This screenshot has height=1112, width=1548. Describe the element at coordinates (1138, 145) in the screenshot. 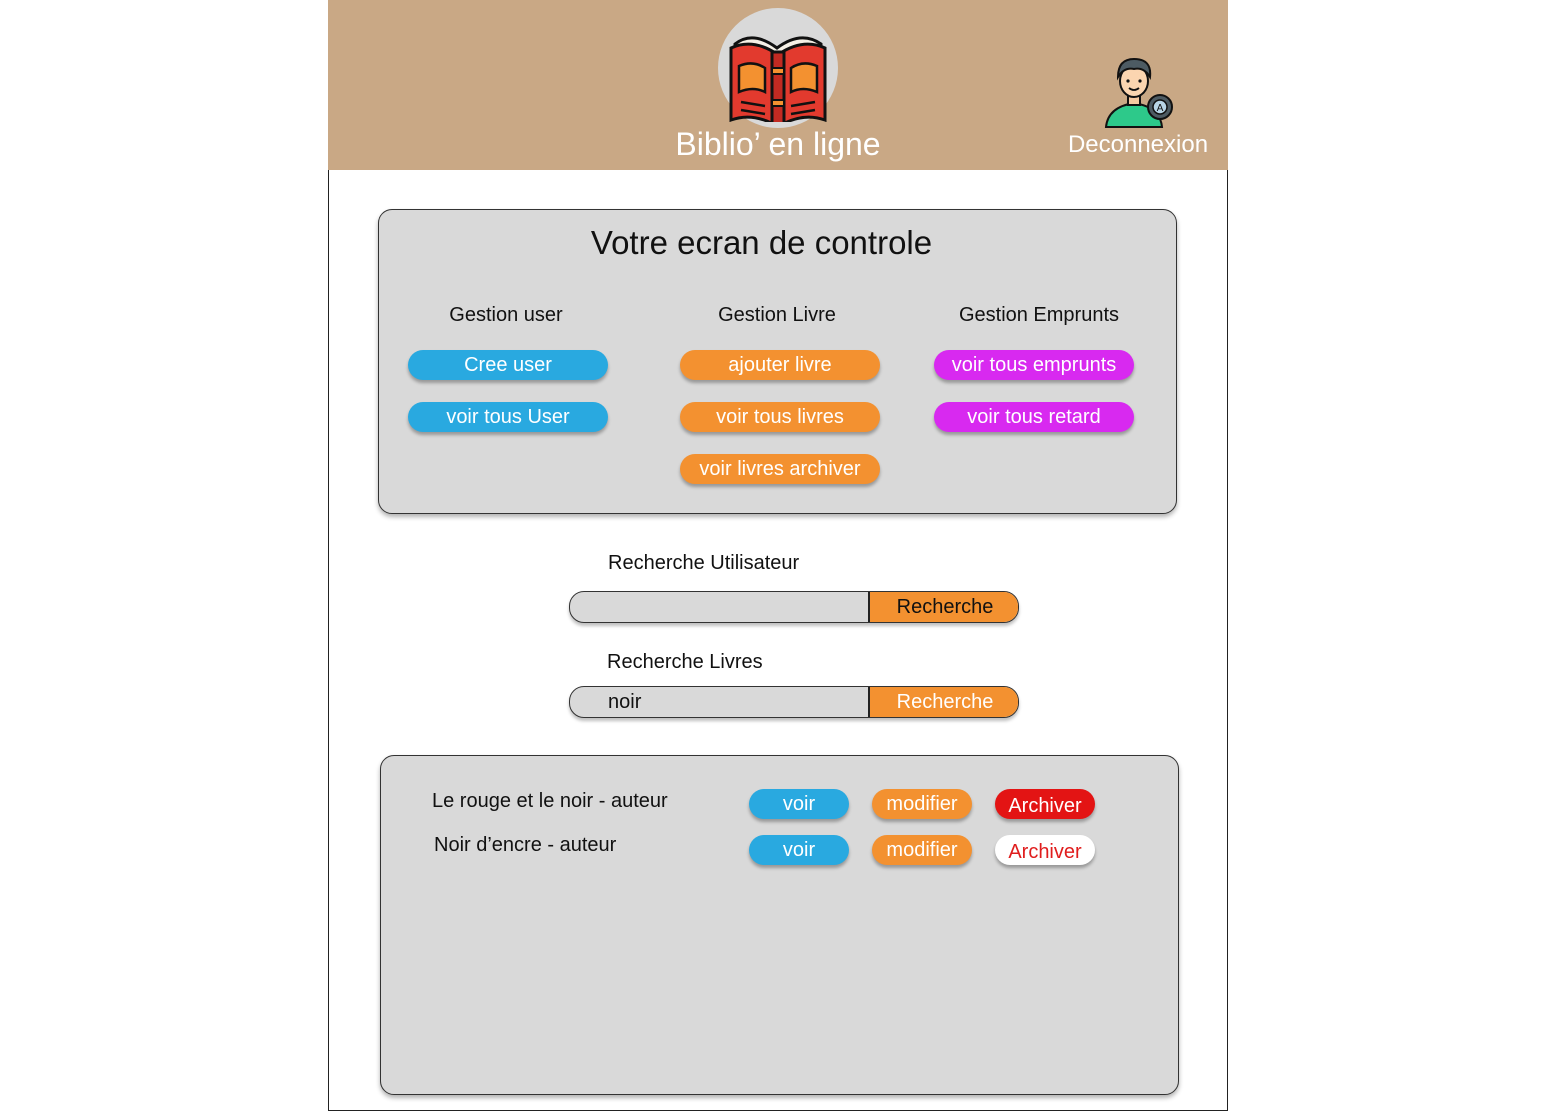

I see `logout-link: Deconnexion` at that location.